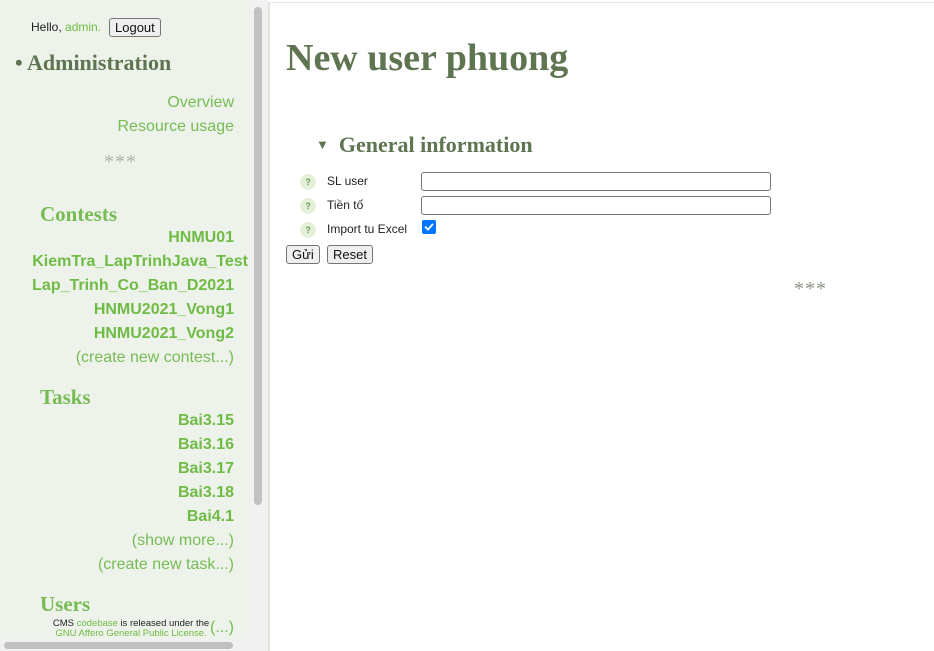  Describe the element at coordinates (200, 103) in the screenshot. I see `overview-link: Overview` at that location.